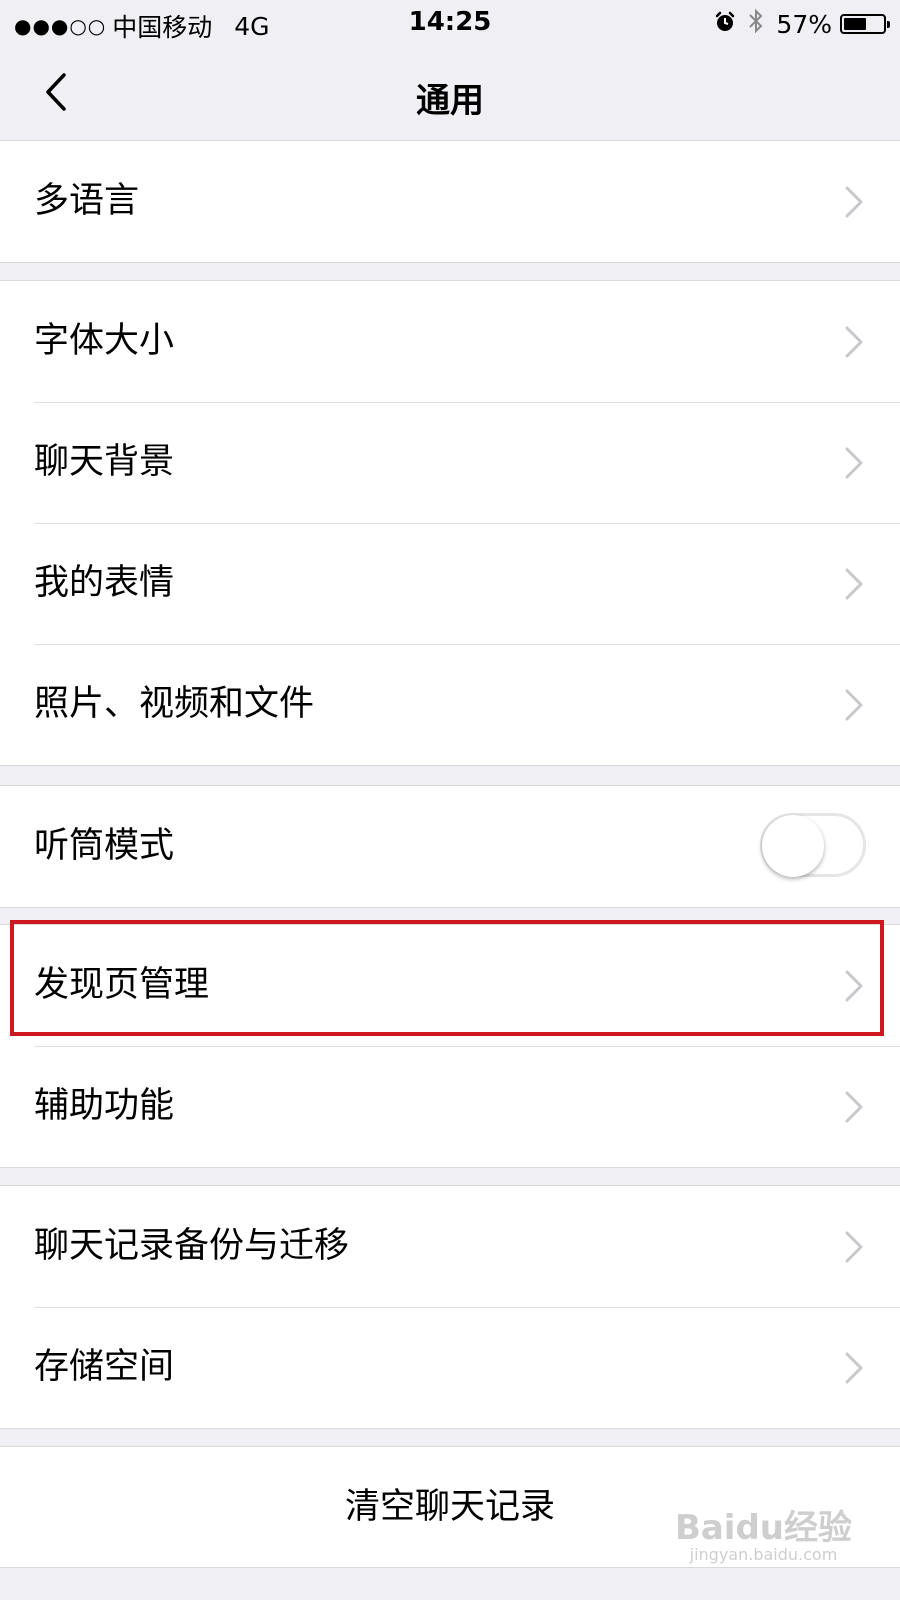 The image size is (900, 1600). I want to click on battery-fill, so click(855, 24).